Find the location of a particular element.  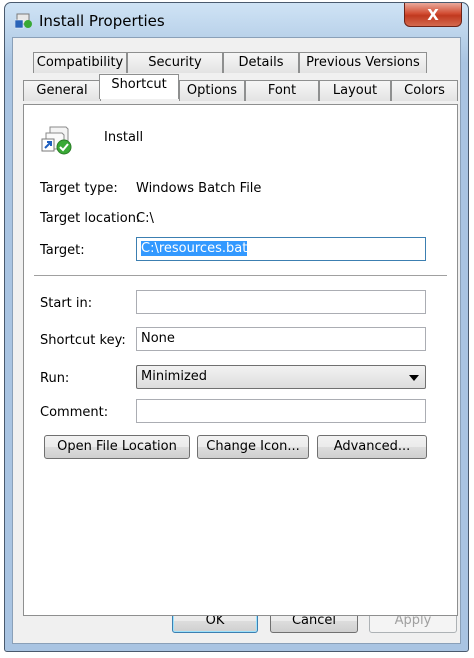

close-icon: X is located at coordinates (433, 14).